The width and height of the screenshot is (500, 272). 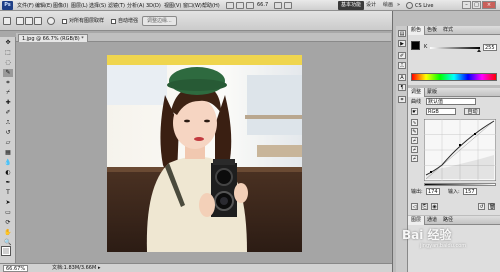 I want to click on target-adjust-icon: ☛, so click(x=414, y=111).